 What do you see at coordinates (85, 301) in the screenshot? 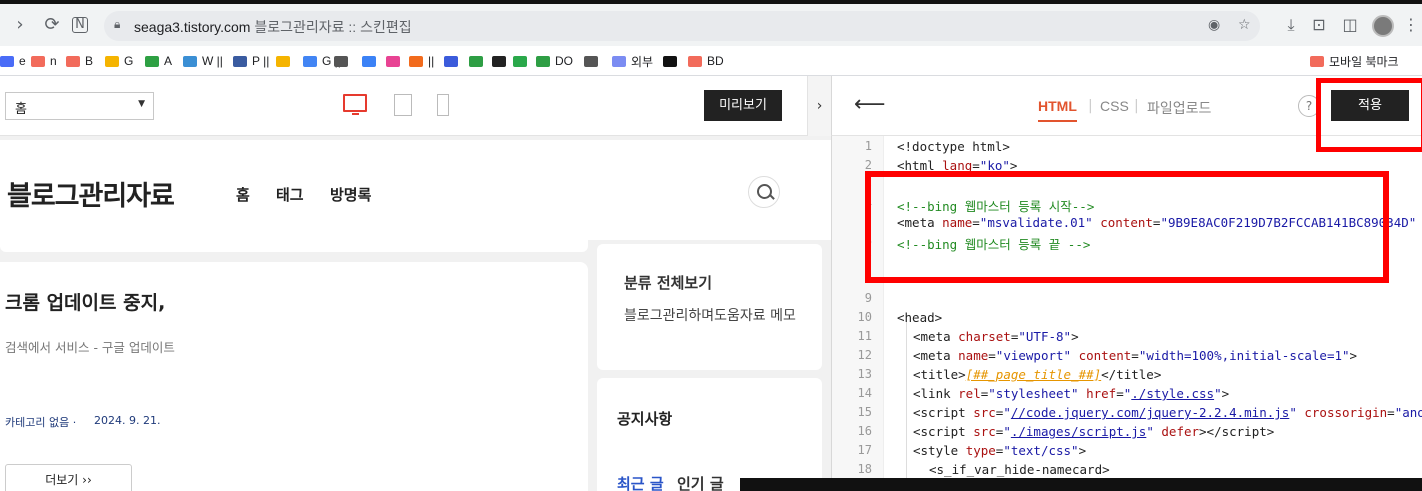
I see `post-title: 크롬 업데이트 중지,` at bounding box center [85, 301].